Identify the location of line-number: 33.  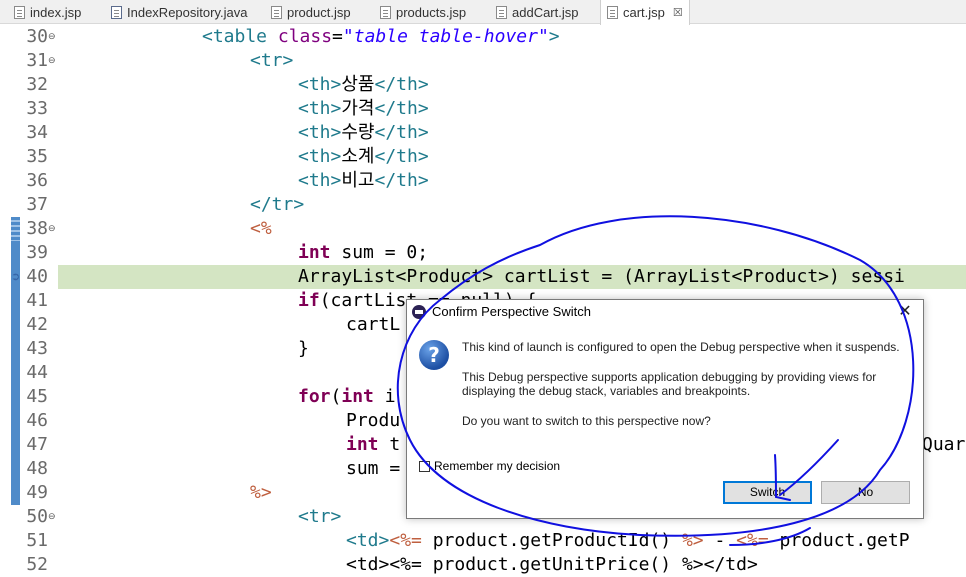
(37, 108).